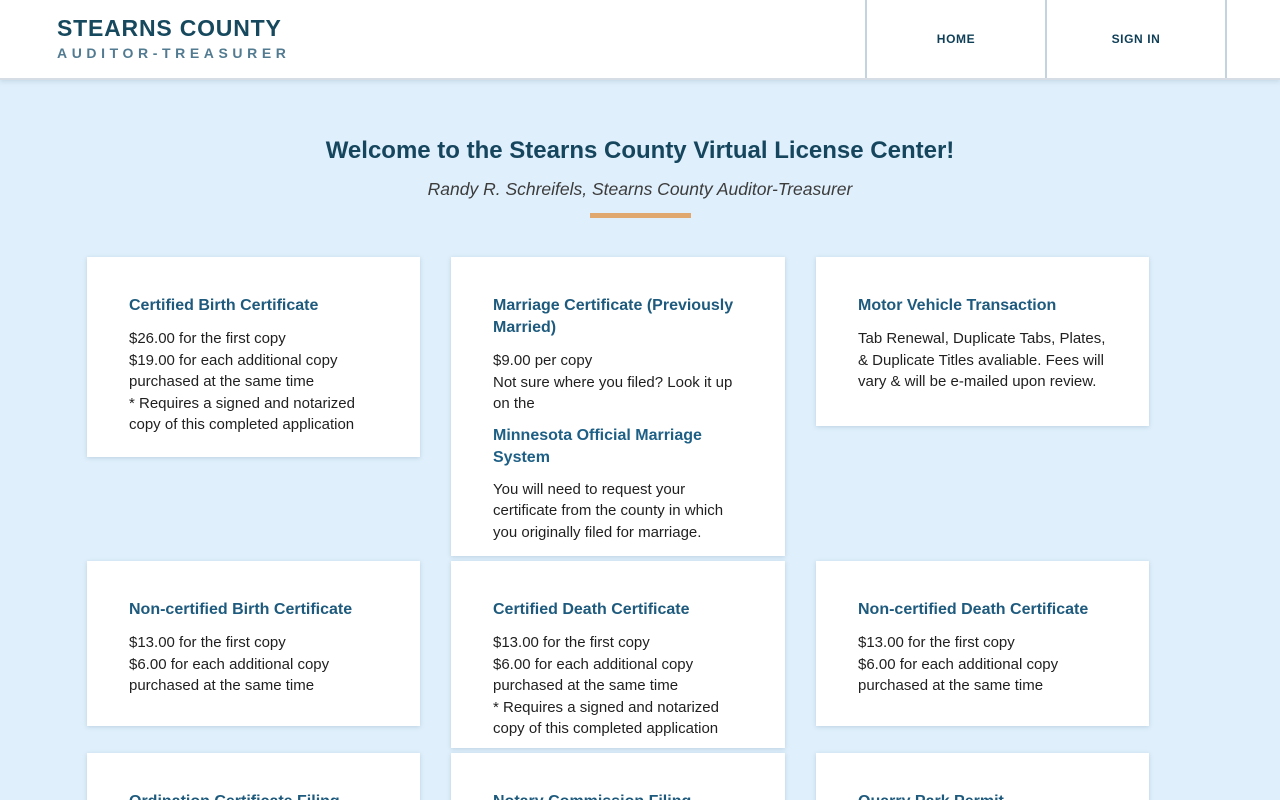 This screenshot has height=800, width=1280. What do you see at coordinates (982, 795) in the screenshot?
I see `card-title: Quarry Park Permit` at bounding box center [982, 795].